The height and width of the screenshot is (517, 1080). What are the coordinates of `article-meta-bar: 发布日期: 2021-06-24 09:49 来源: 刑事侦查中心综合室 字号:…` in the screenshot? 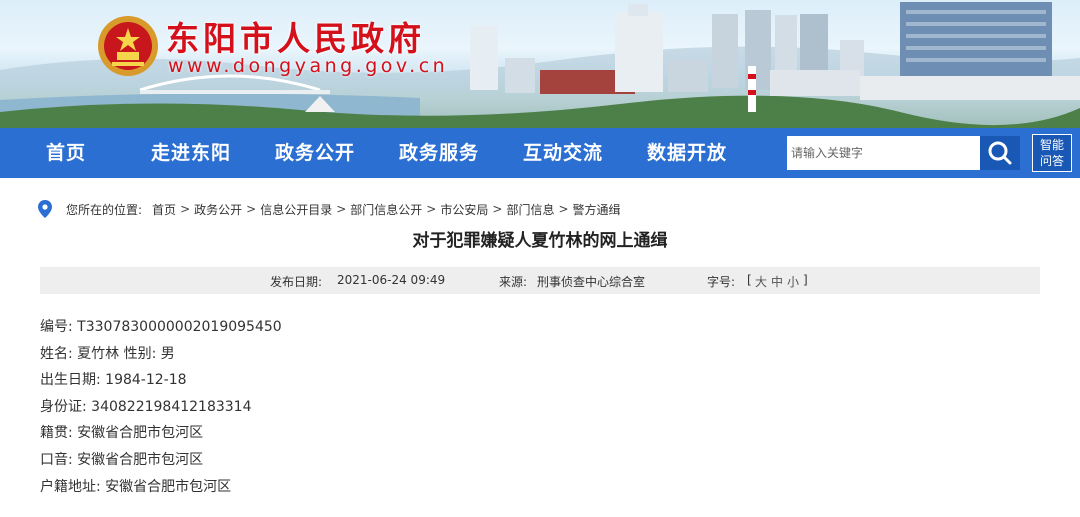 It's located at (540, 280).